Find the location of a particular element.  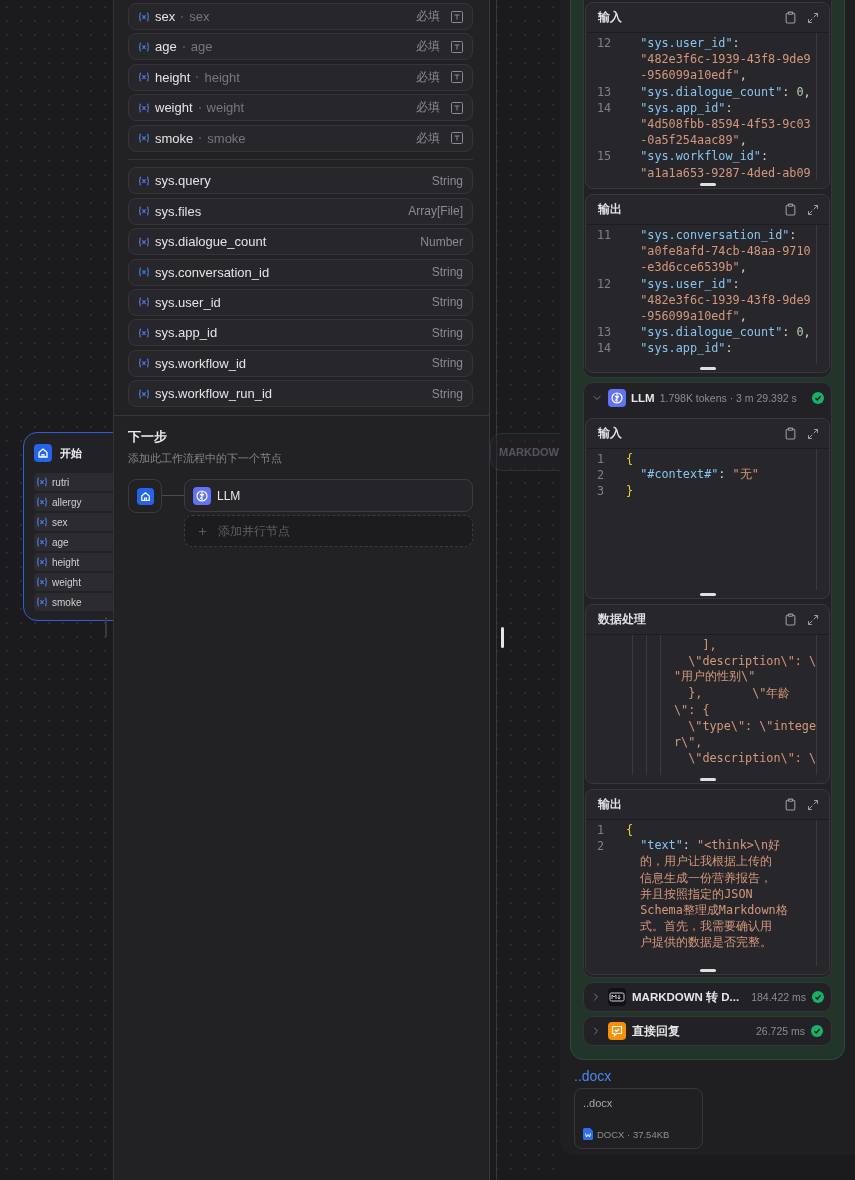

system-variable-row: sys.workflow_run_id String is located at coordinates (300, 394).